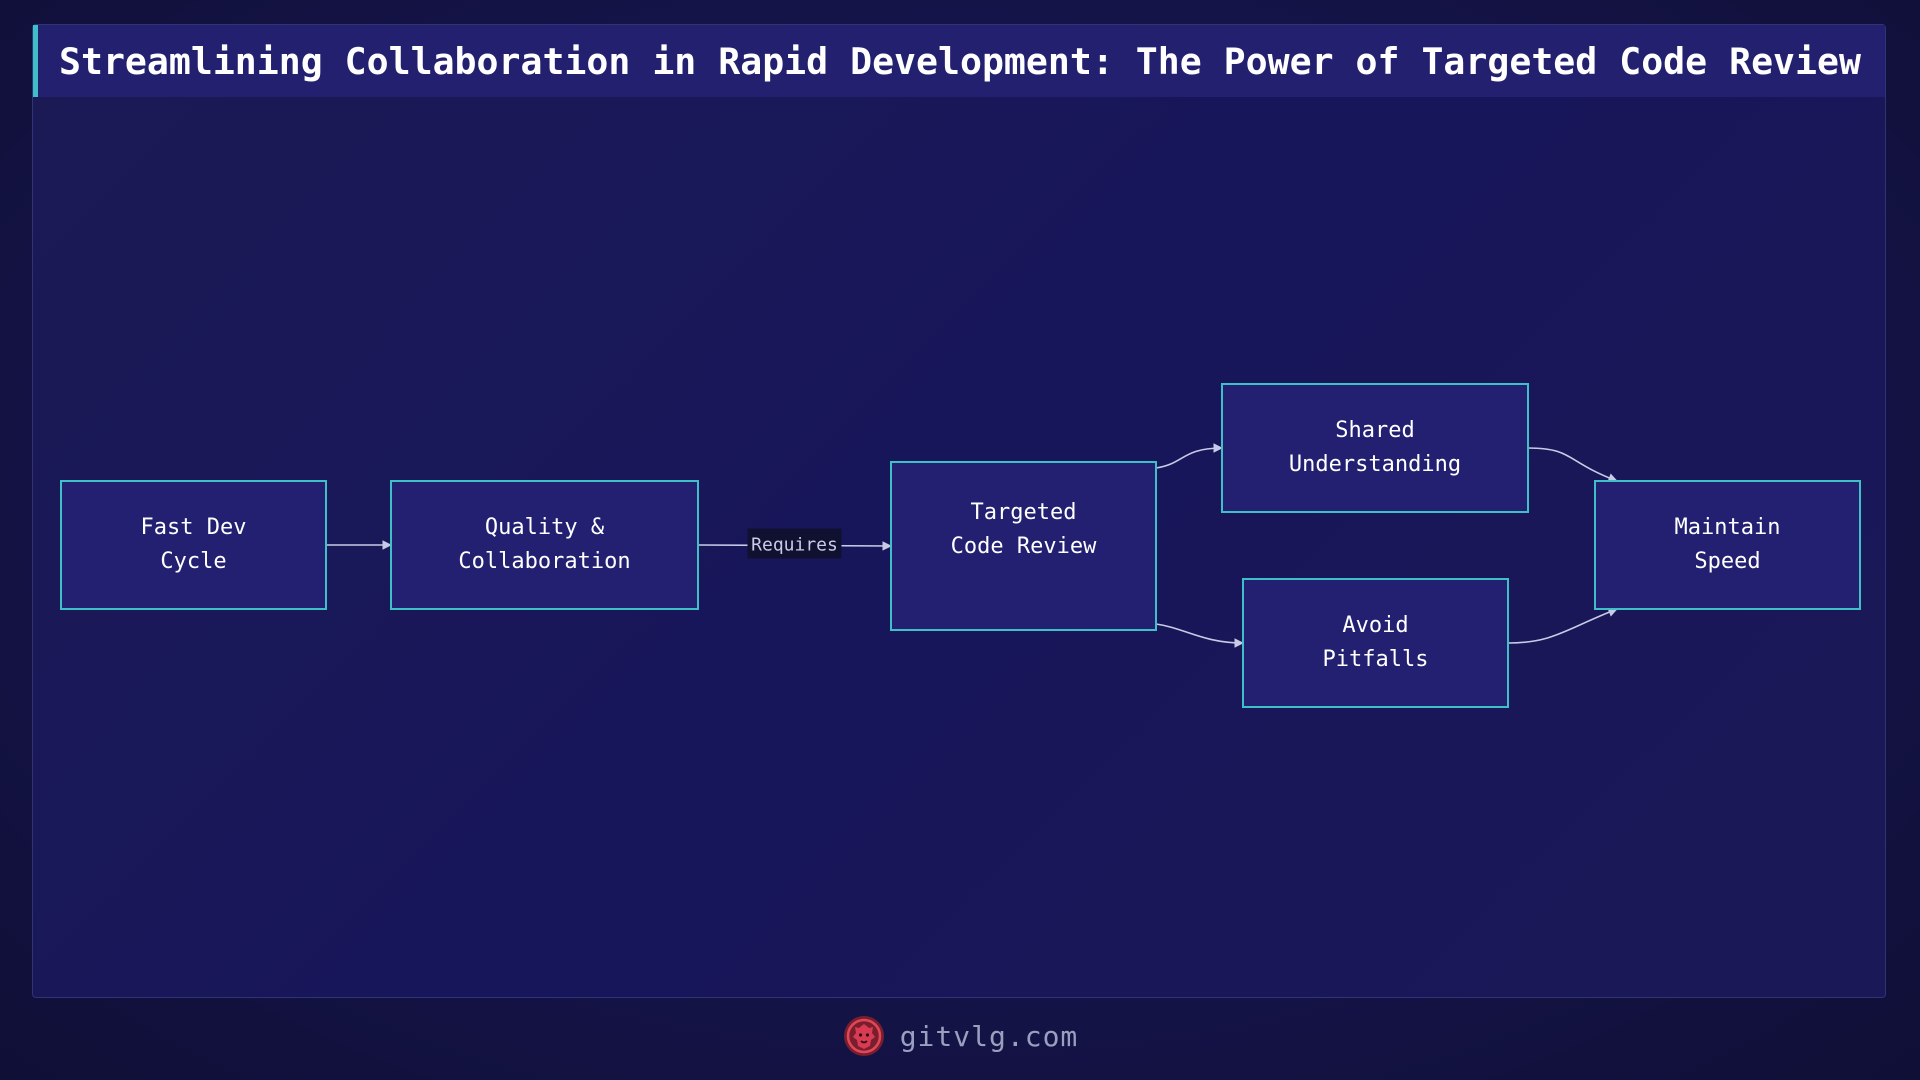 This screenshot has height=1080, width=1920. I want to click on node-avoid-pitfalls: Avoid Pitfalls, so click(1375, 643).